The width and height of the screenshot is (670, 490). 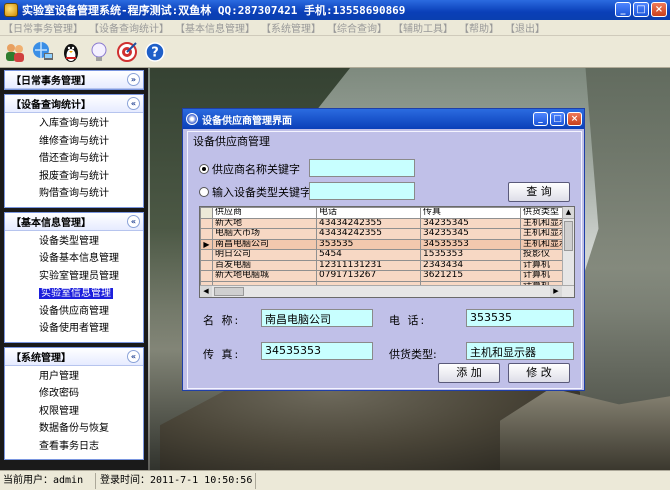 I want to click on sidebar-item-lab-admins: 实验室管理员管理, so click(x=74, y=277).